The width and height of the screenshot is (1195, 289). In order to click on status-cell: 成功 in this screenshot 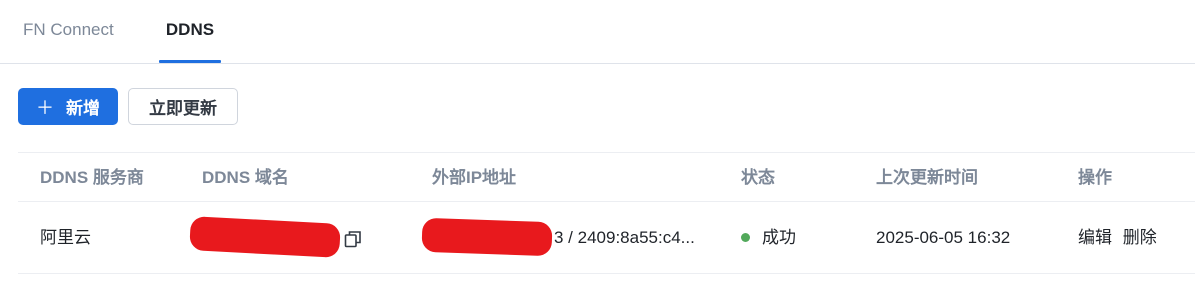, I will do `click(768, 238)`.